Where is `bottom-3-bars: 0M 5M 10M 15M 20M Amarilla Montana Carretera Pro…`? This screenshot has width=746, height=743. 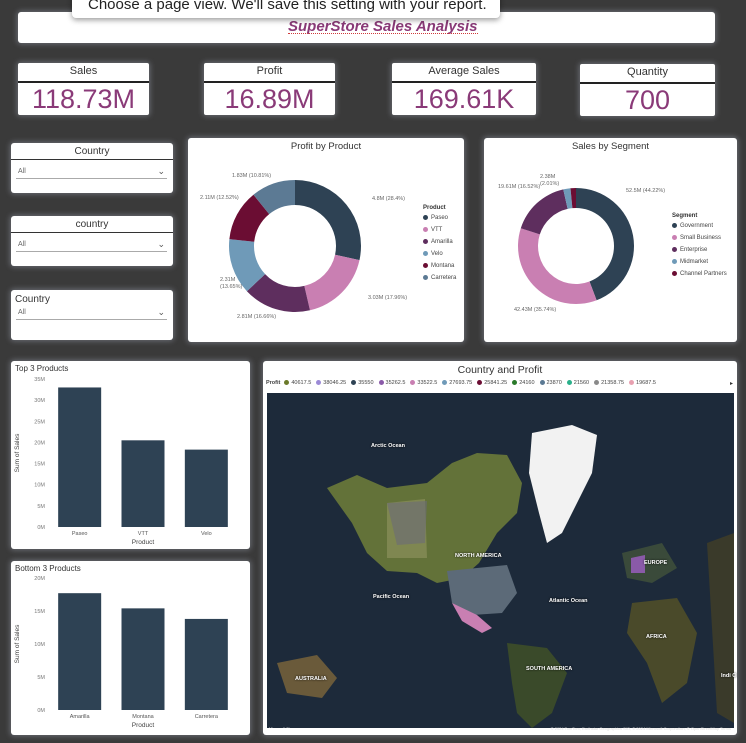
bottom-3-bars: 0M 5M 10M 15M 20M Amarilla Montana Carretera Pro… is located at coordinates (121, 652).